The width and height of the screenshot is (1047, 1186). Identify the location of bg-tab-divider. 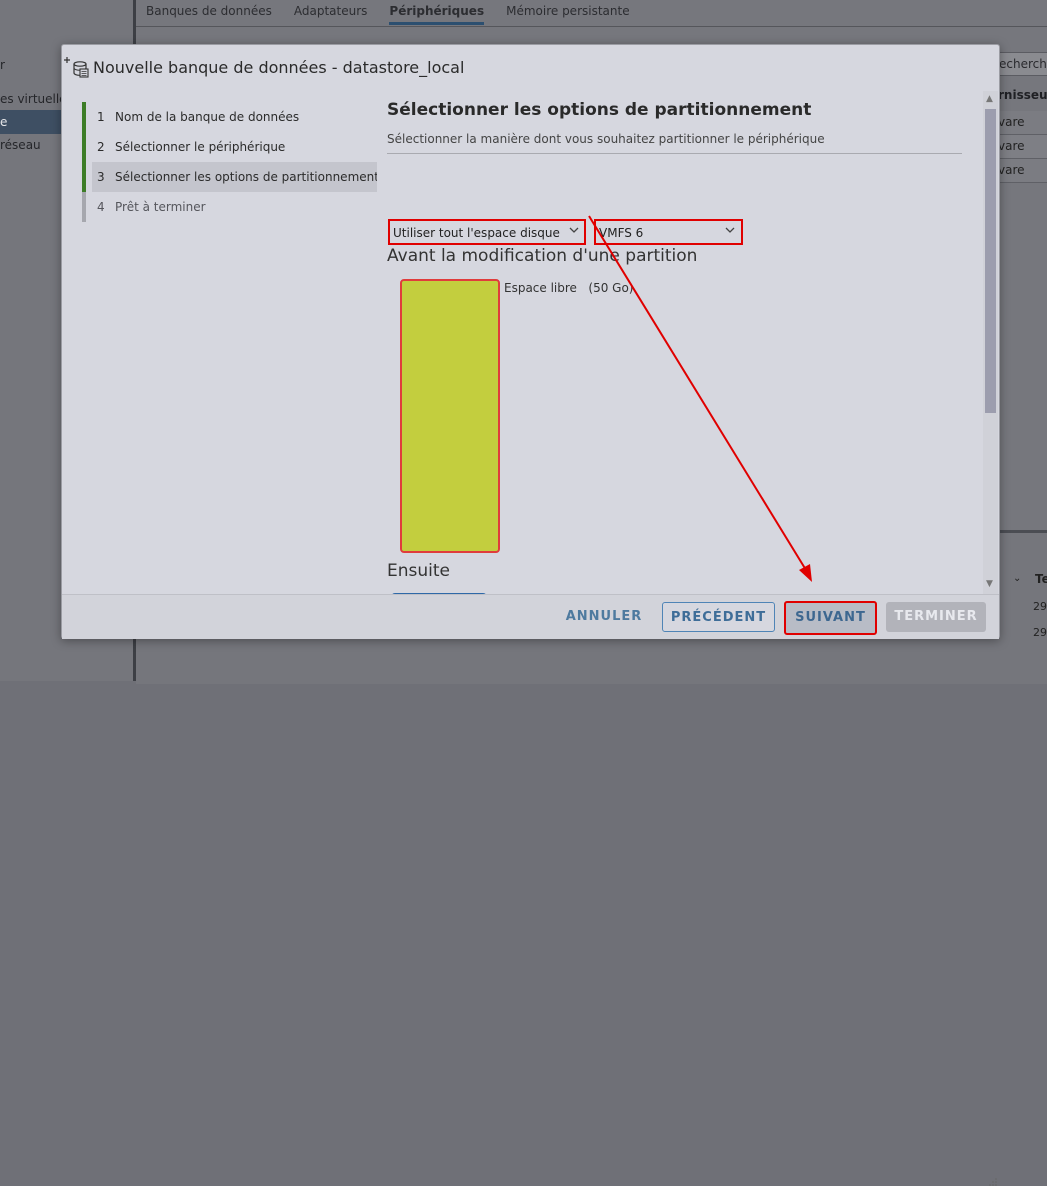
(591, 26).